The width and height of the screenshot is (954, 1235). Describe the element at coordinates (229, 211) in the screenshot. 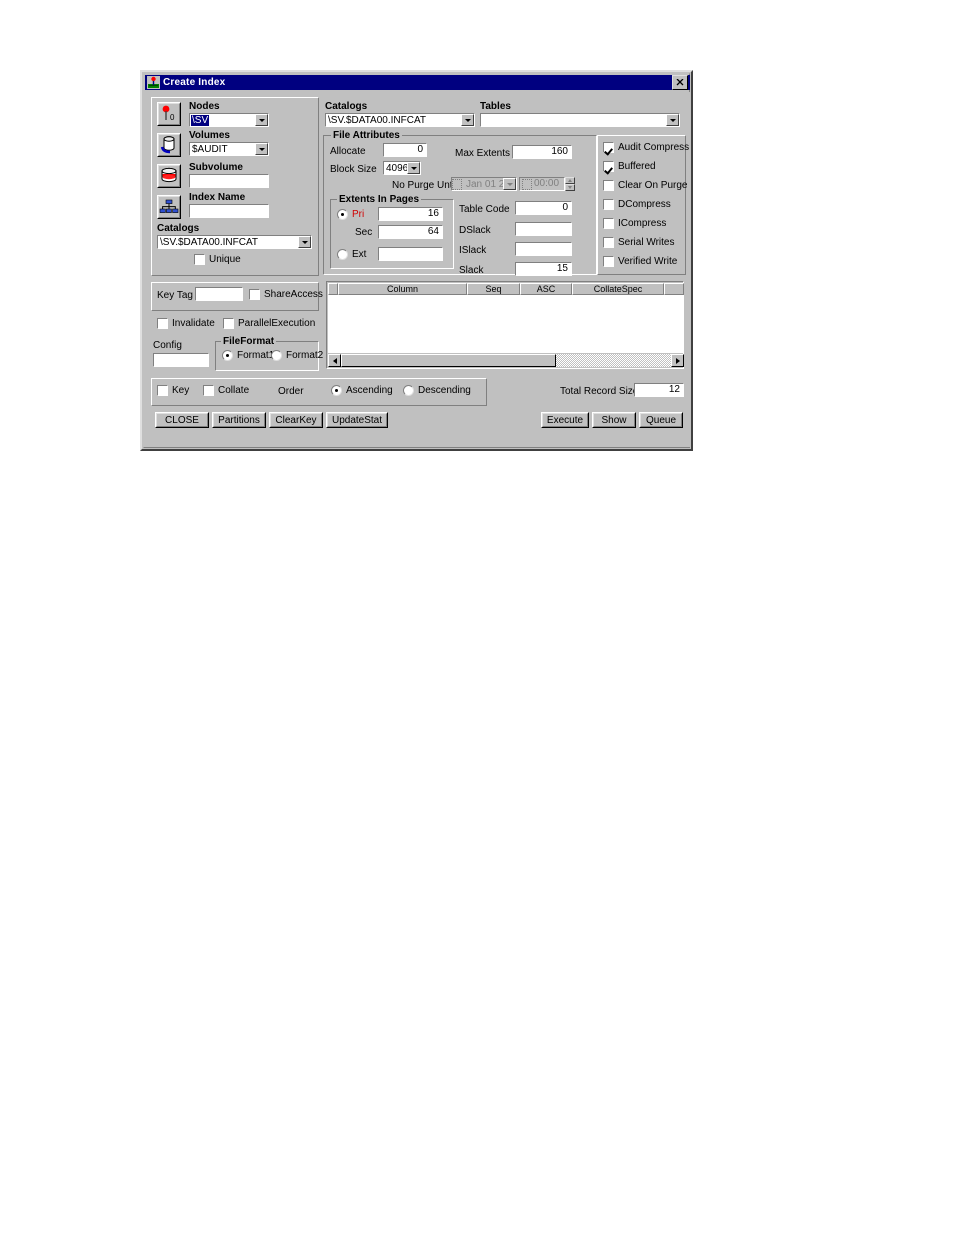

I see `index-name-input` at that location.